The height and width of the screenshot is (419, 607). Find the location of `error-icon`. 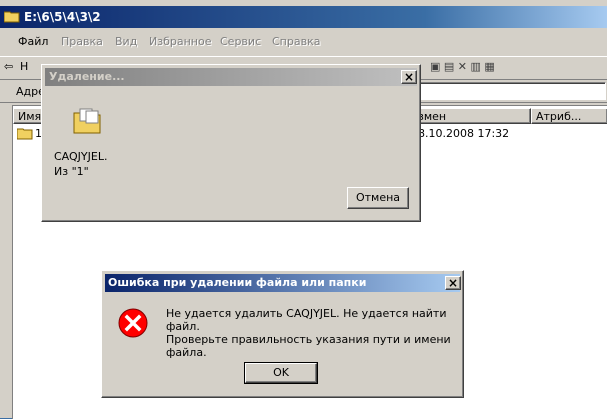

error-icon is located at coordinates (133, 323).